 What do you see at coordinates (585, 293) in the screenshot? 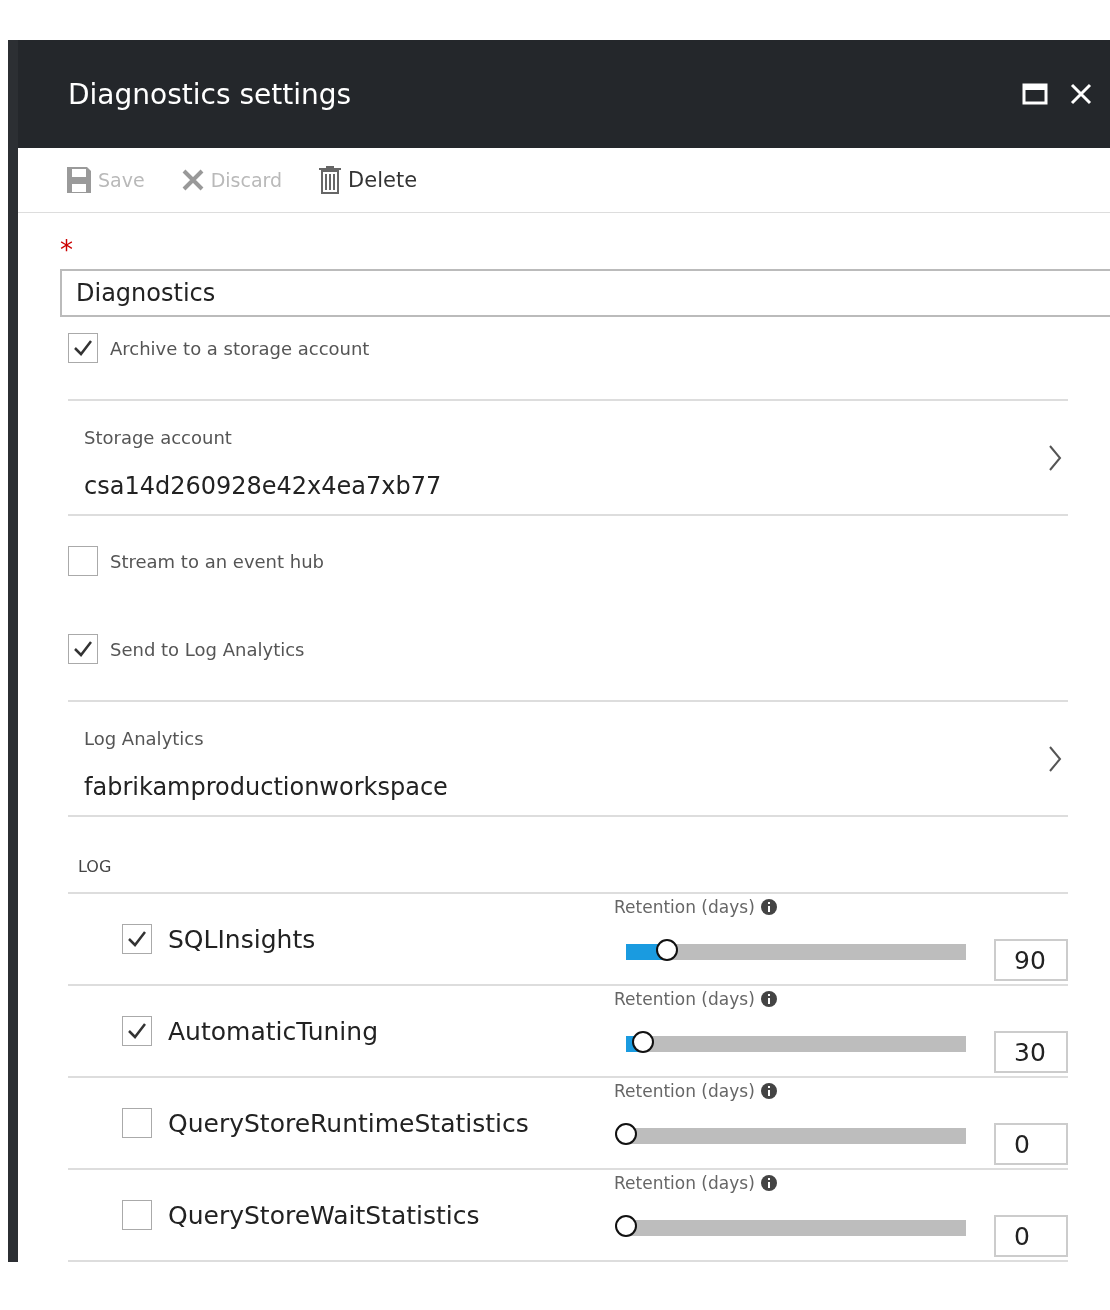
I see `name-field: Diagnostics` at bounding box center [585, 293].